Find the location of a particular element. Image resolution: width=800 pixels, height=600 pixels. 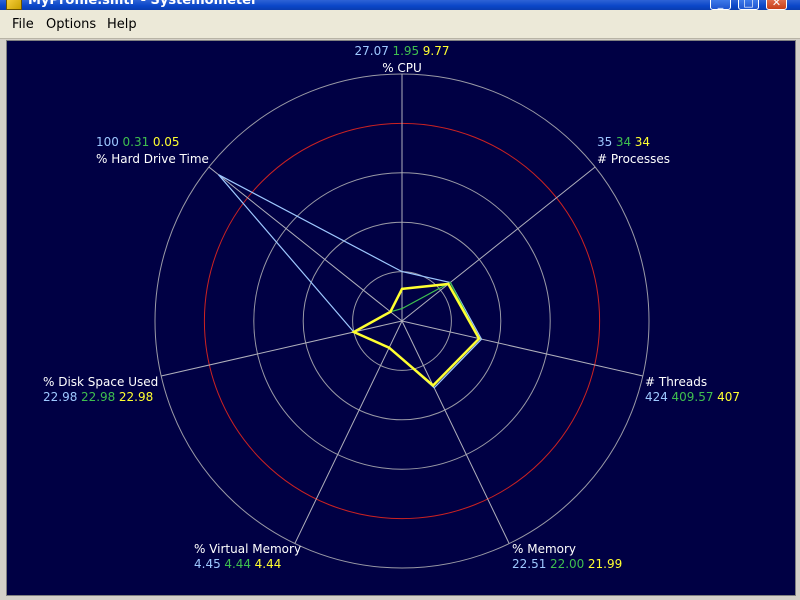

close-button: ✕ is located at coordinates (776, 5).